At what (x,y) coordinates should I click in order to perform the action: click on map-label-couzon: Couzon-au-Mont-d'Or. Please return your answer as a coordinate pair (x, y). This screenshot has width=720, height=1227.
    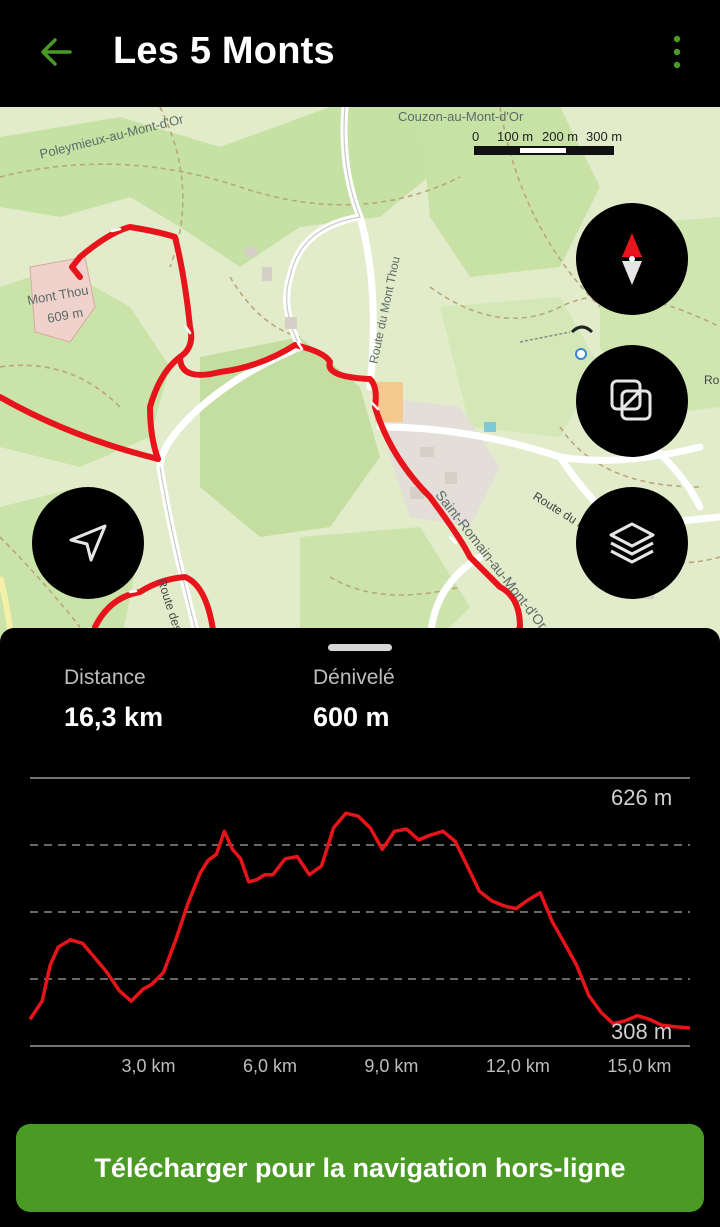
    Looking at the image, I should click on (461, 116).